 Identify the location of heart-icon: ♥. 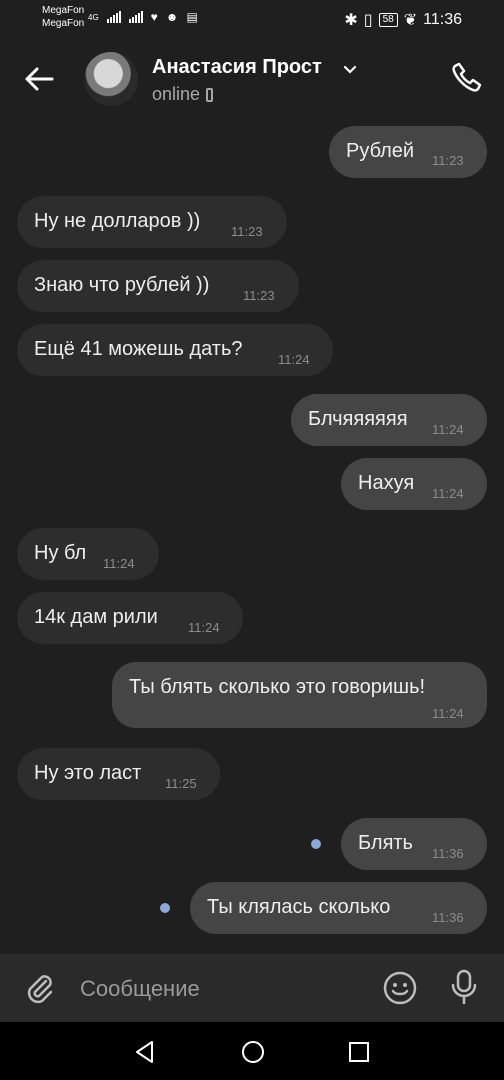
(154, 17).